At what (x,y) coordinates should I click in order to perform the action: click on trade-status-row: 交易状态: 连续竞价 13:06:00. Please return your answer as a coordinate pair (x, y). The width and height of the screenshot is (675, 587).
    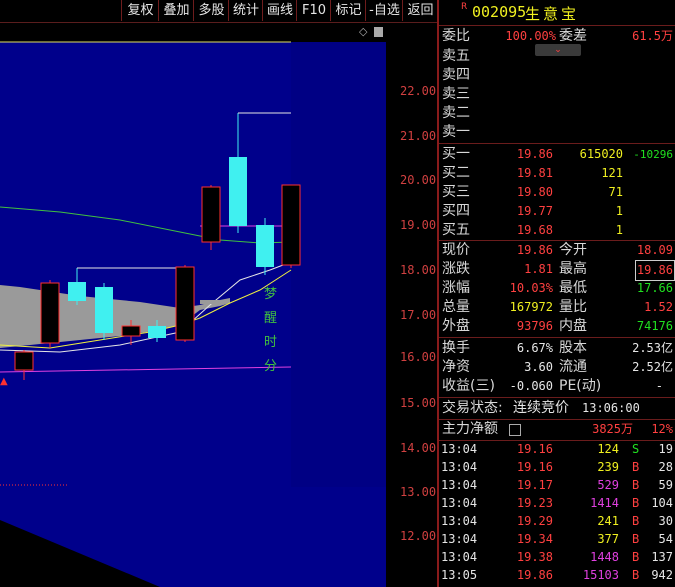
    Looking at the image, I should click on (557, 408).